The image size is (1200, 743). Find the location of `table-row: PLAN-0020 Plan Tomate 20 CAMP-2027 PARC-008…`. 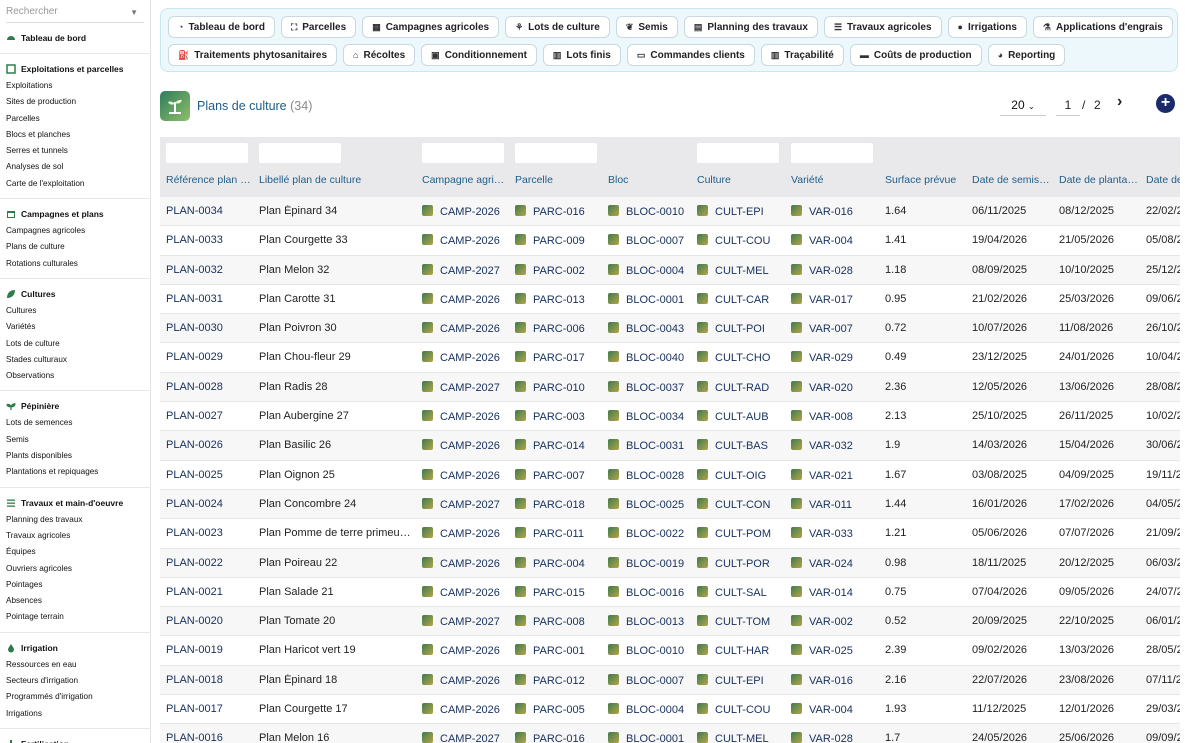

table-row: PLAN-0020 Plan Tomate 20 CAMP-2027 PARC-008… is located at coordinates (670, 622).